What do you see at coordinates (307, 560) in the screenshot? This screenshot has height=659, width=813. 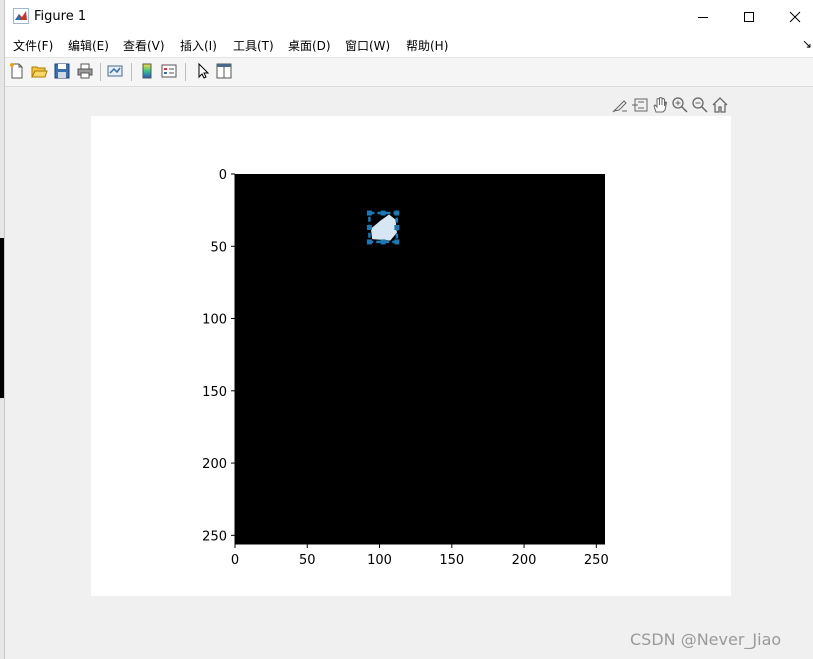 I see `x-tick-label: 50` at bounding box center [307, 560].